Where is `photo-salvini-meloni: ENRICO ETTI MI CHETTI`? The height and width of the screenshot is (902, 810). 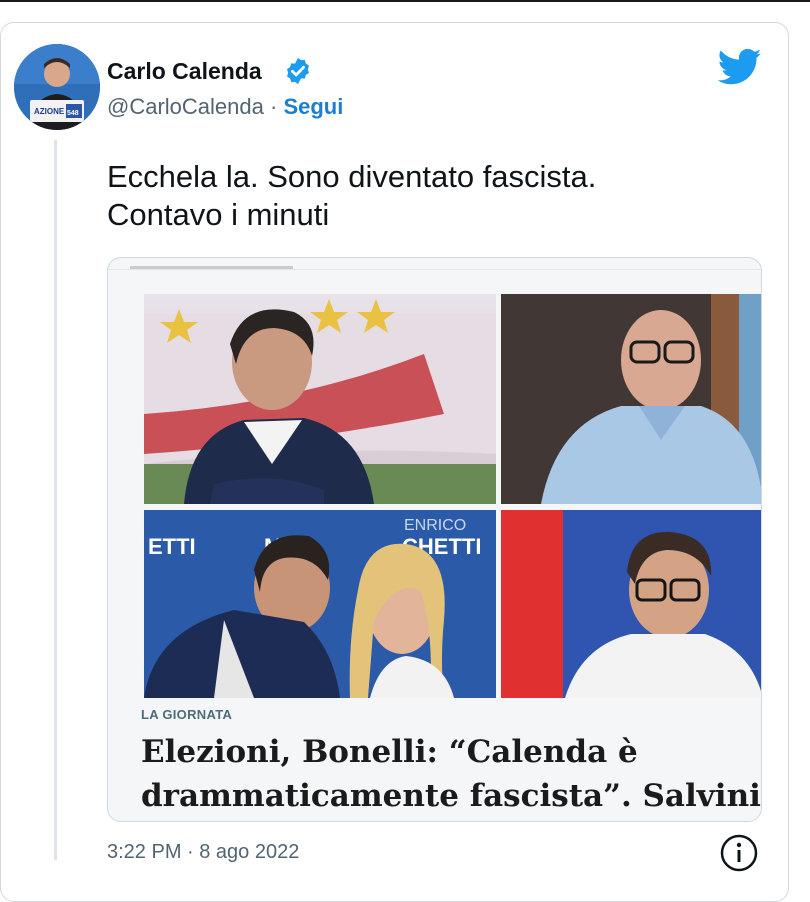
photo-salvini-meloni: ENRICO ETTI MI CHETTI is located at coordinates (320, 604).